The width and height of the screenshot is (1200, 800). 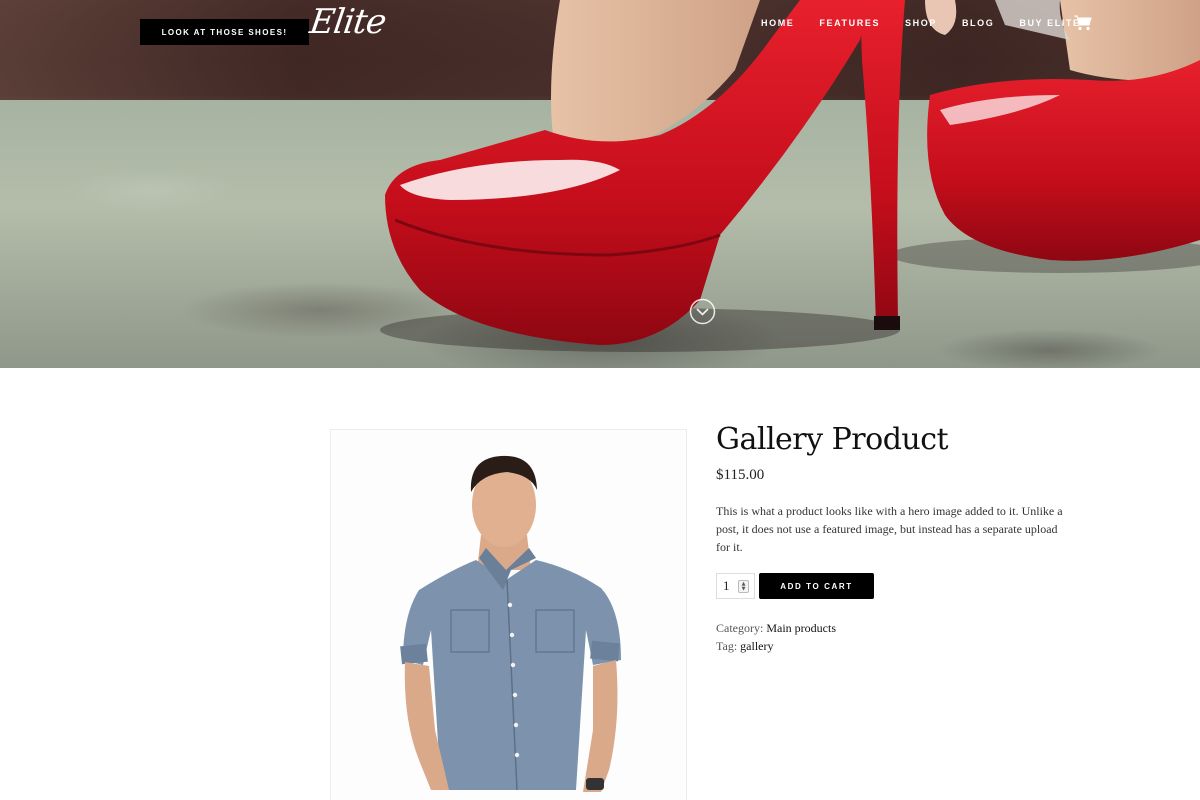 I want to click on quantity-field: ▲ ▼, so click(x=735, y=586).